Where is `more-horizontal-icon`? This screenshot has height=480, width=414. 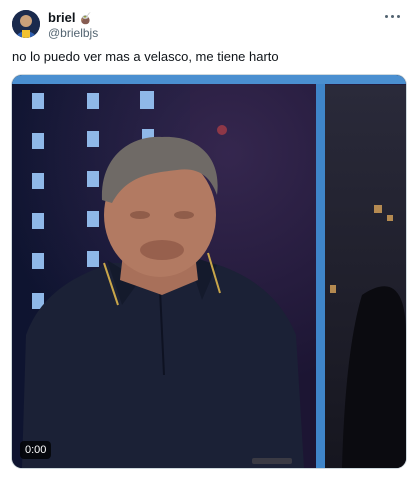 more-horizontal-icon is located at coordinates (386, 16).